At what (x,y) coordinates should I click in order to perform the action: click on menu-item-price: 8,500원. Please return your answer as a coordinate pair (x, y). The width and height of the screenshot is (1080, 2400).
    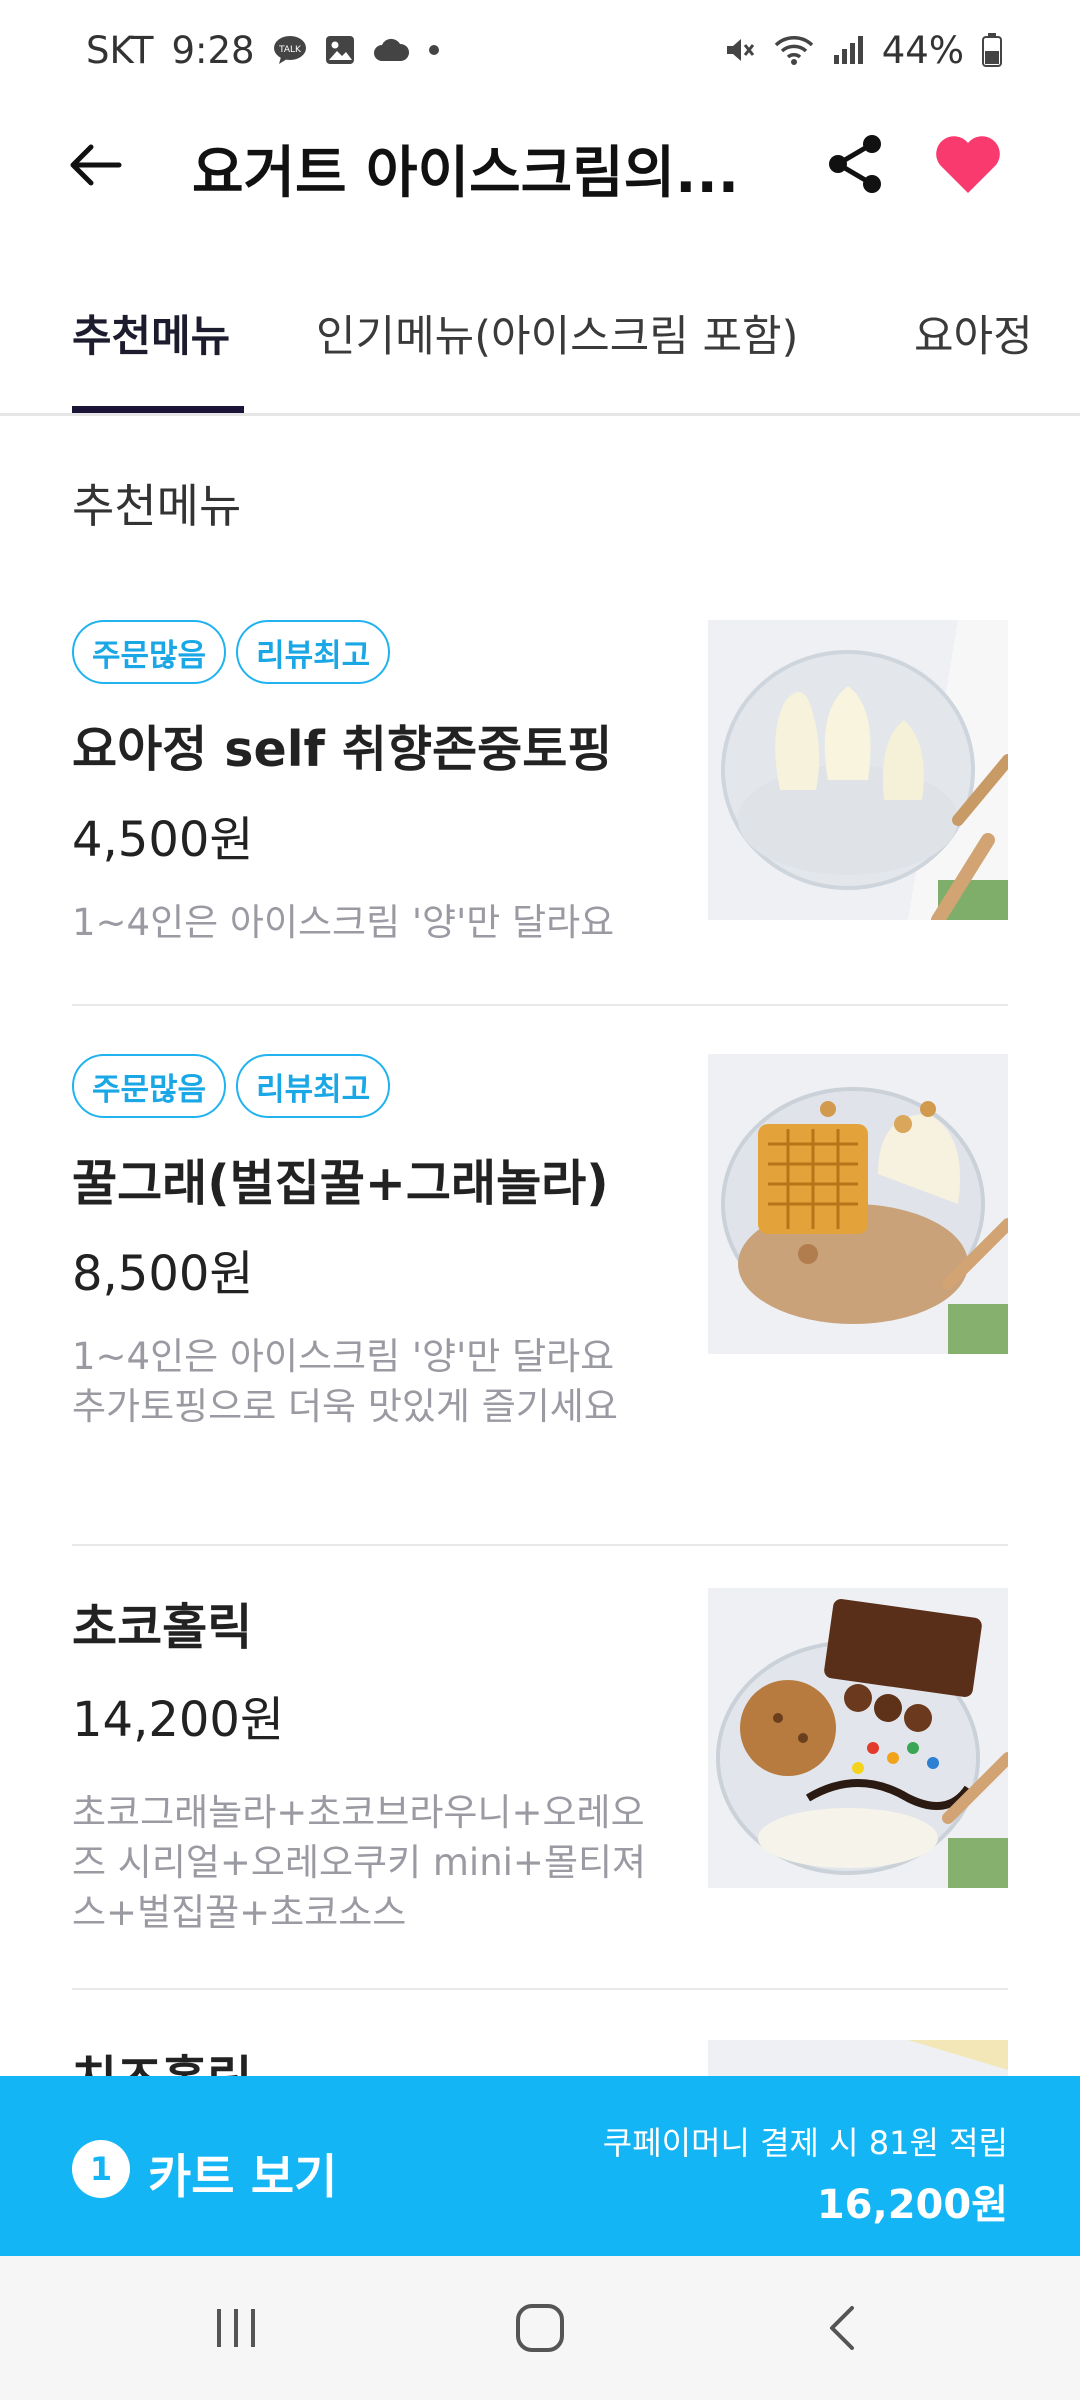
    Looking at the image, I should click on (163, 1274).